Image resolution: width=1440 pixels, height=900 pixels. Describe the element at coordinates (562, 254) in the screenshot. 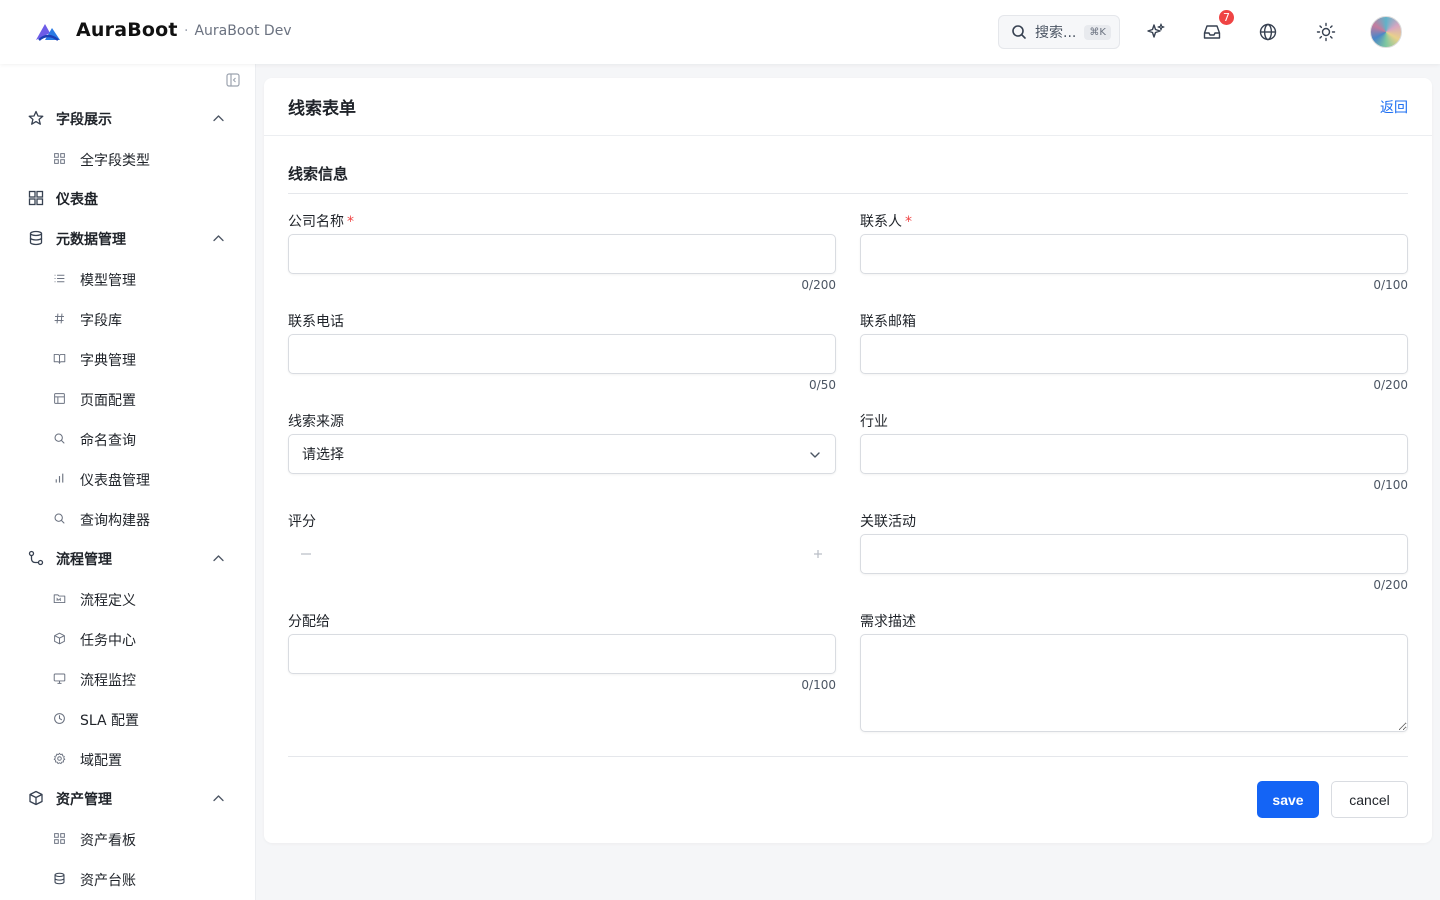

I see `company-input` at that location.